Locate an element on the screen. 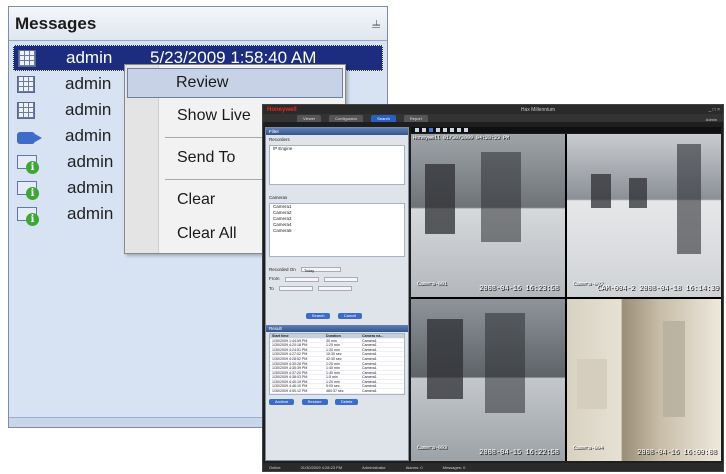 The image size is (726, 474). layout-4-icon is located at coordinates (424, 130).